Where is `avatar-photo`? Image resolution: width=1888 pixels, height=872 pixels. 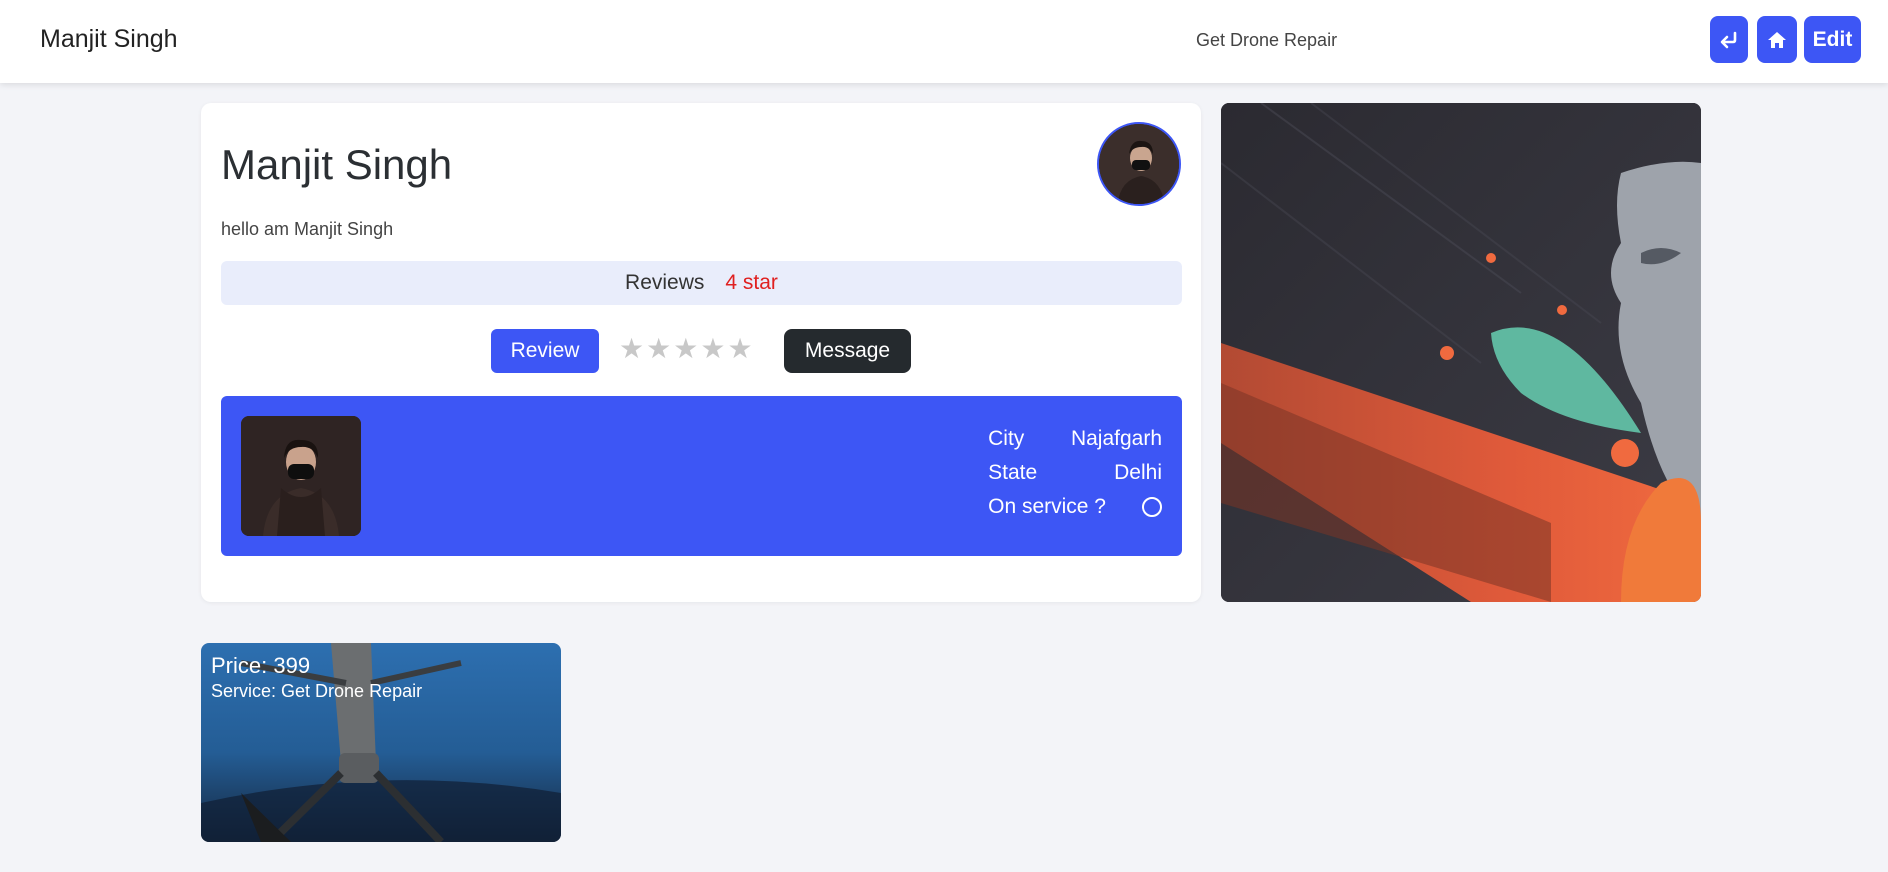
avatar-photo is located at coordinates (1139, 164).